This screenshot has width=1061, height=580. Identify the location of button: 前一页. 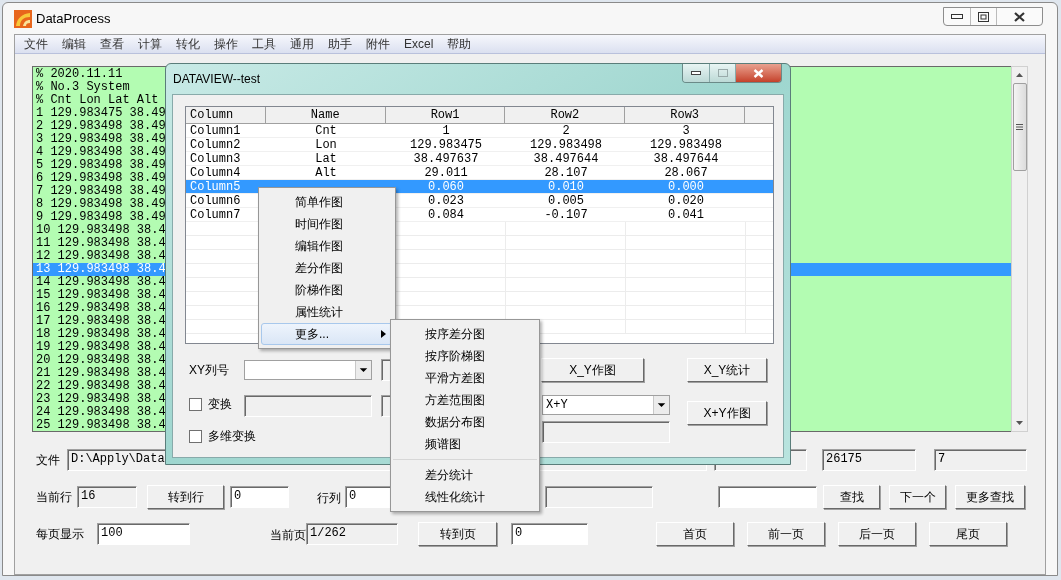
(786, 534).